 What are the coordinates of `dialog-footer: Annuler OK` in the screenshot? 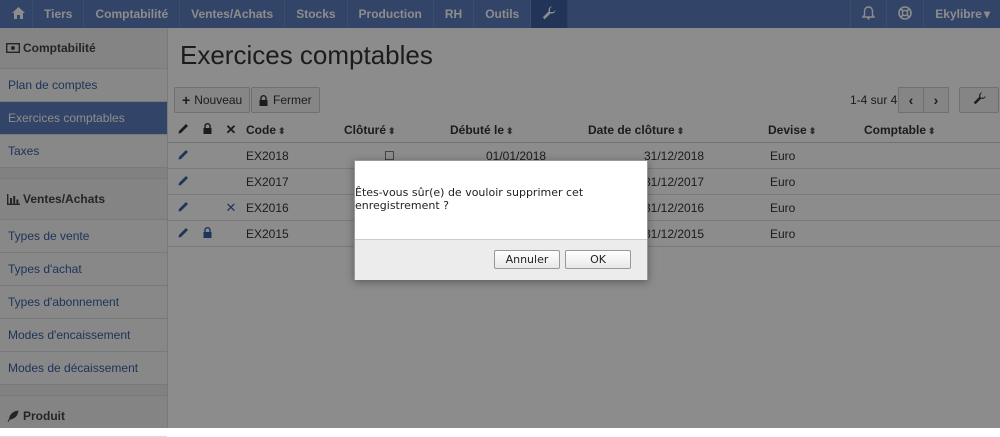 It's located at (501, 259).